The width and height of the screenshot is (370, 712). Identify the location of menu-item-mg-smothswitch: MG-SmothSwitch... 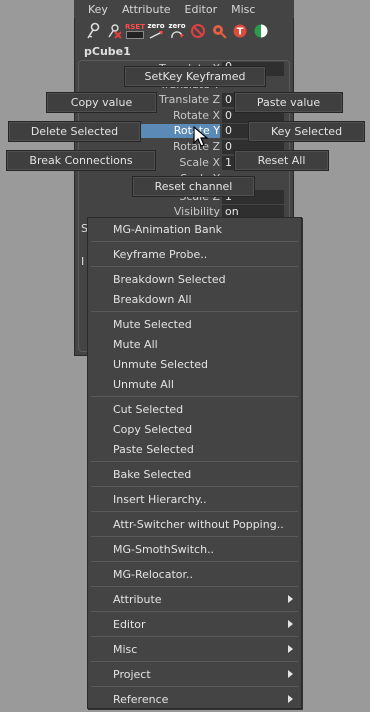
(163, 549).